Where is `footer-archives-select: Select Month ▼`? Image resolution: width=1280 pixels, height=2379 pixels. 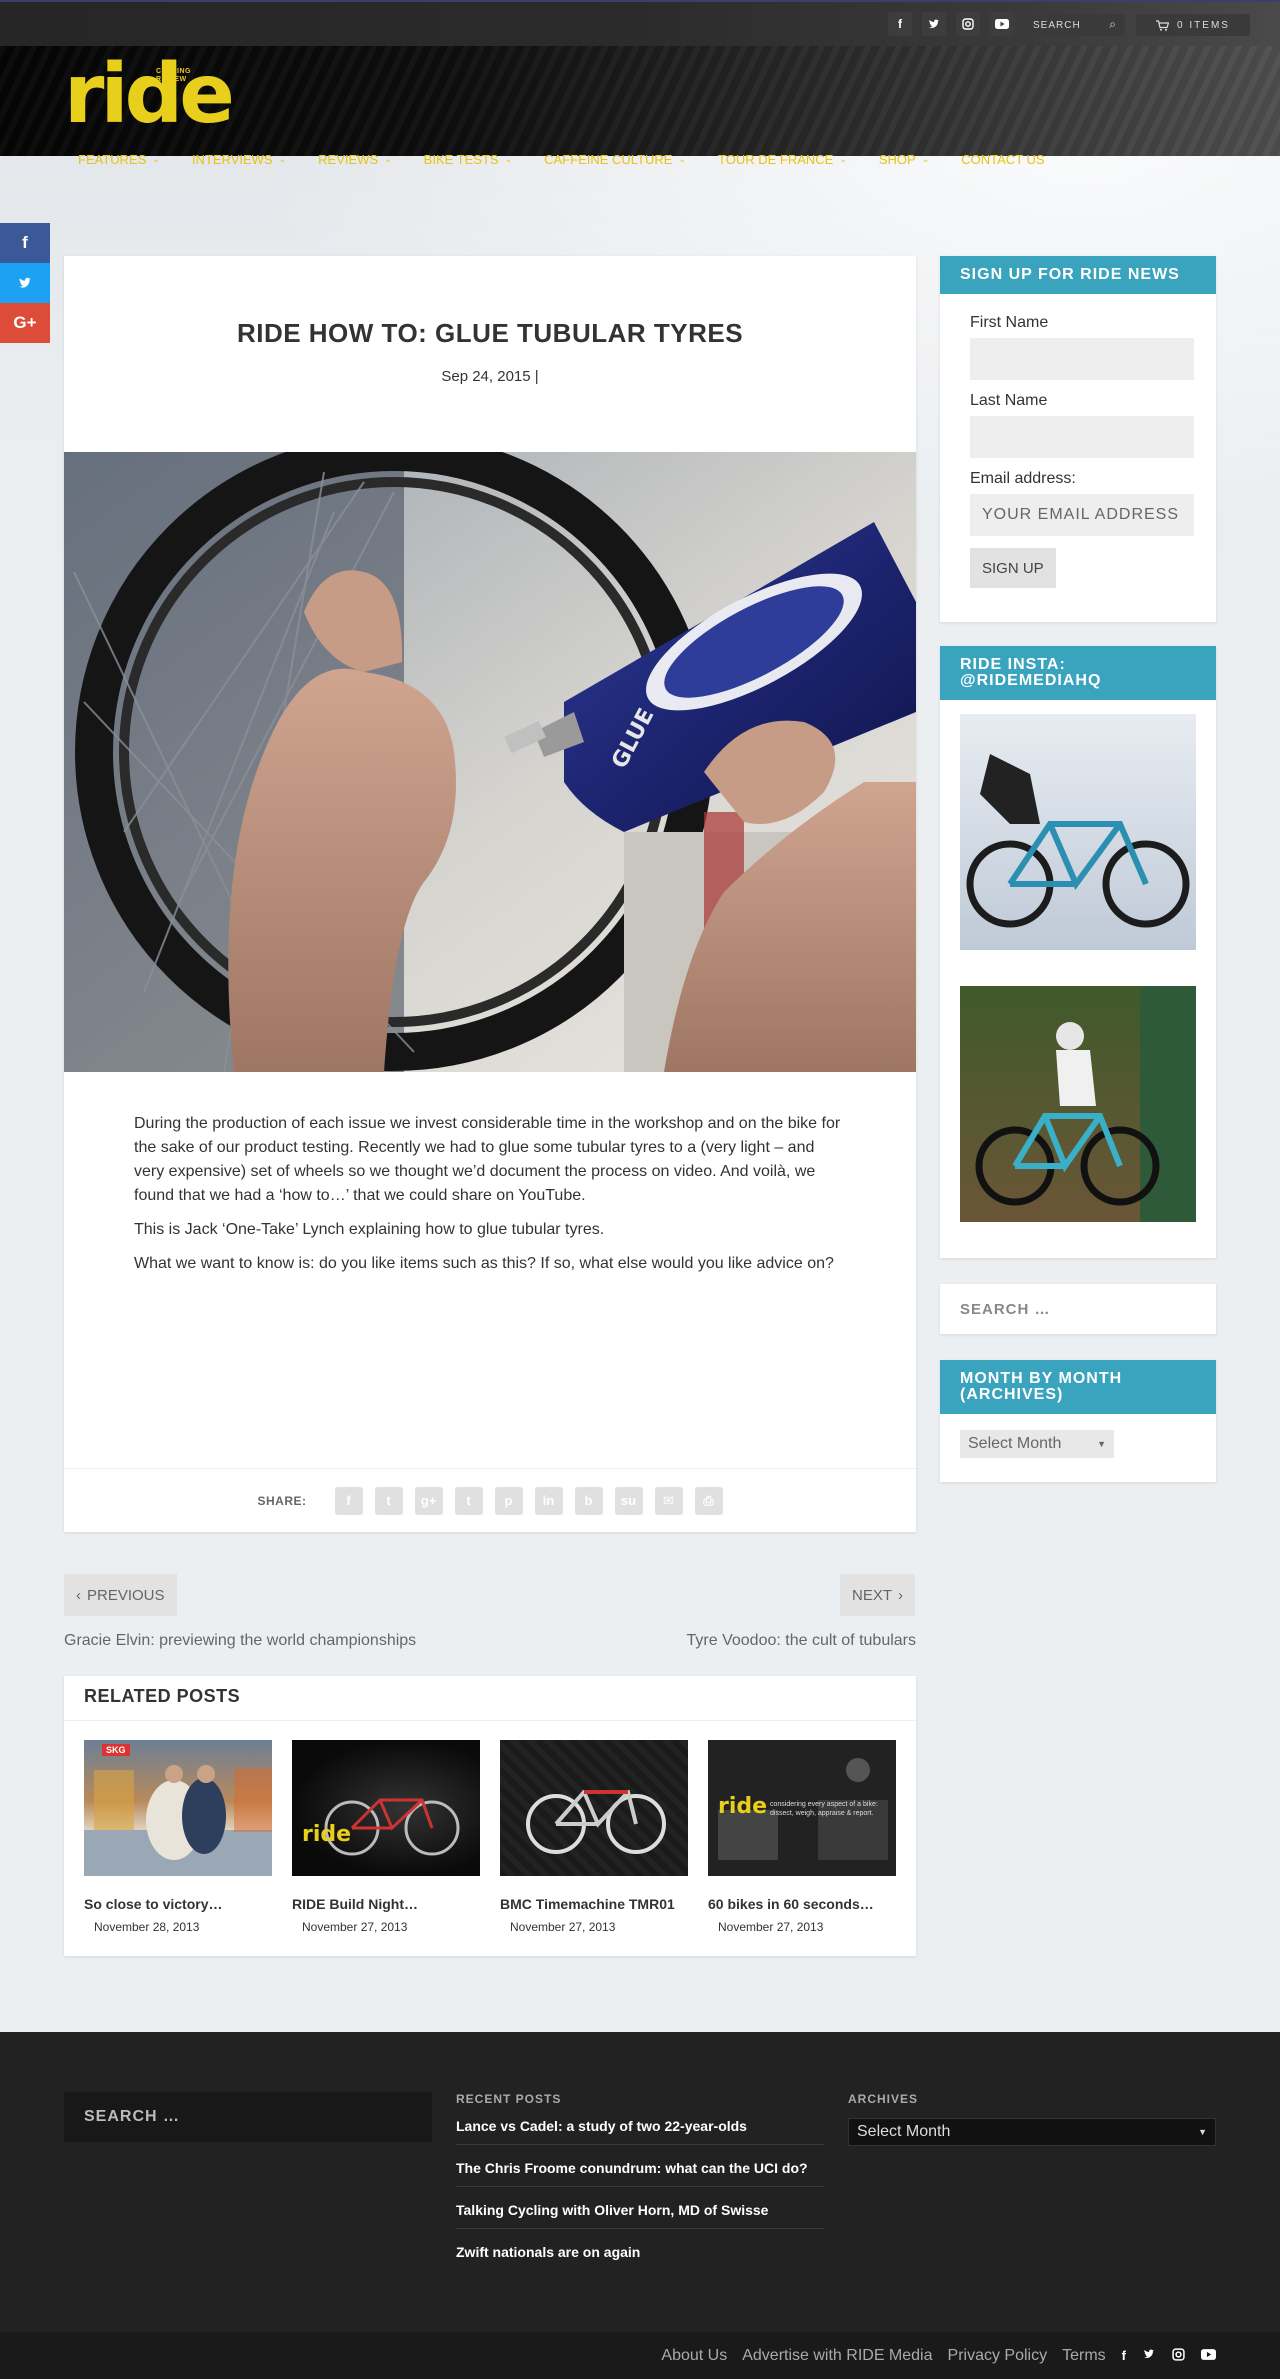 footer-archives-select: Select Month ▼ is located at coordinates (1032, 2132).